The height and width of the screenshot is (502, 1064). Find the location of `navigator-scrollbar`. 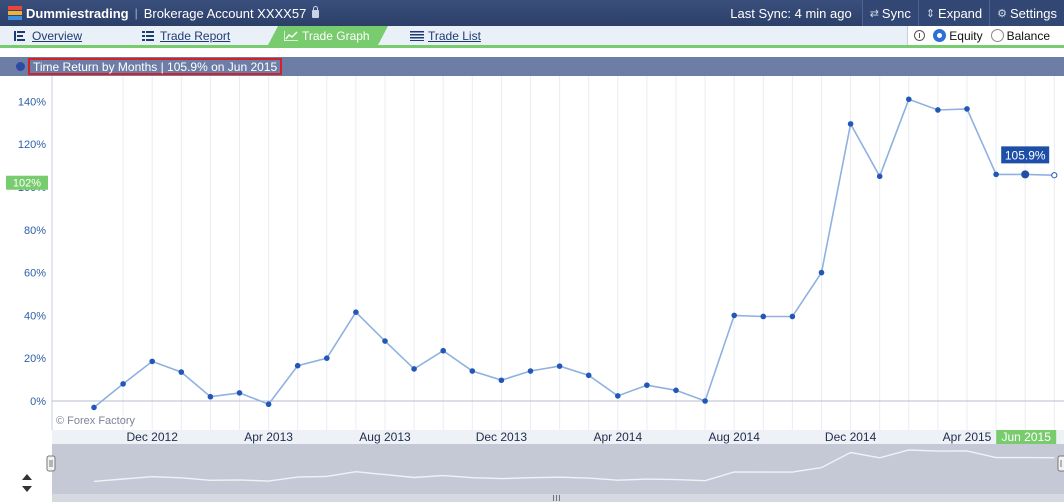

navigator-scrollbar is located at coordinates (558, 498).